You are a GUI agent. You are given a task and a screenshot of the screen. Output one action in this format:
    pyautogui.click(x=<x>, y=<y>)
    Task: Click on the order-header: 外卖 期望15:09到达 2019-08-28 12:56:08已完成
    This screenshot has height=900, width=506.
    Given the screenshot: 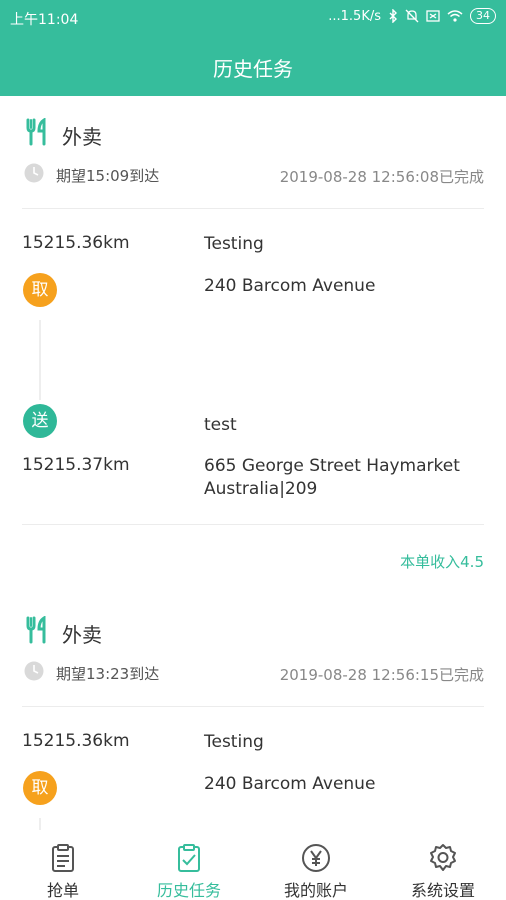 What is the action you would take?
    pyautogui.click(x=253, y=152)
    